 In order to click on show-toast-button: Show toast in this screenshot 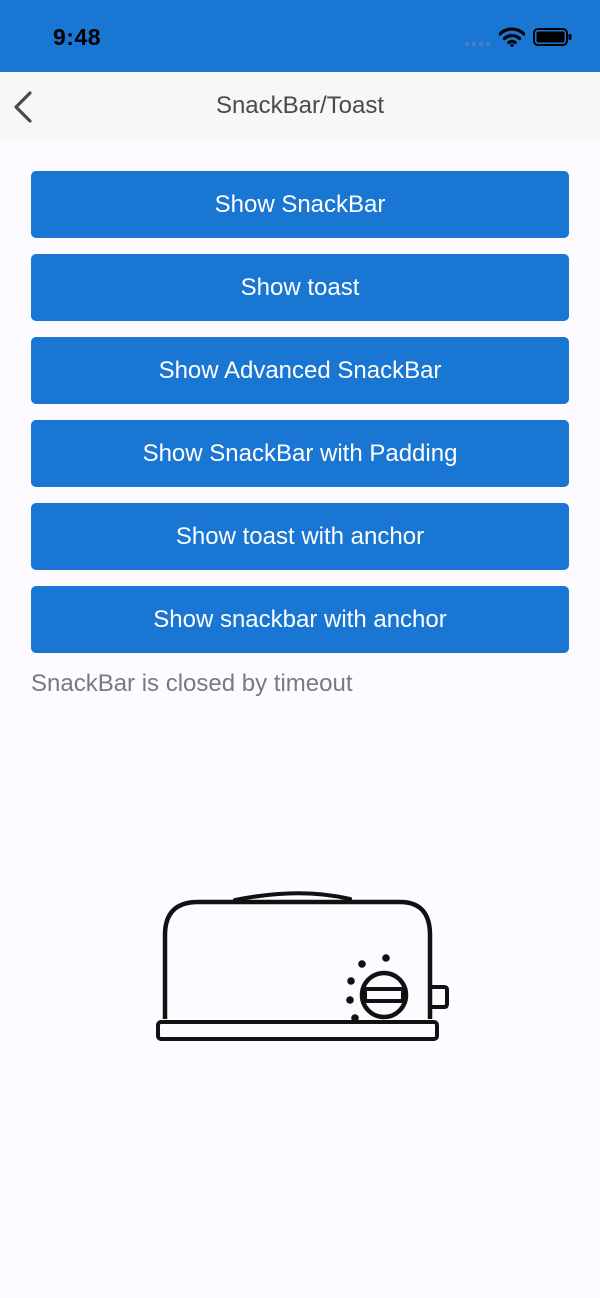, I will do `click(300, 287)`.